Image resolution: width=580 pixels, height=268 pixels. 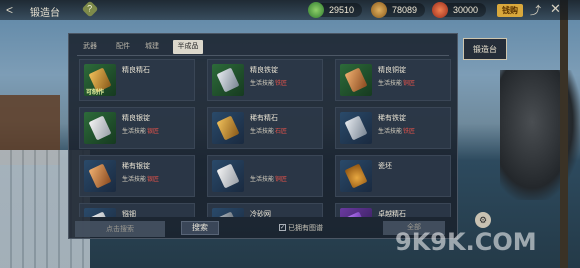 I want to click on red-crystal-icon, so click(x=440, y=10).